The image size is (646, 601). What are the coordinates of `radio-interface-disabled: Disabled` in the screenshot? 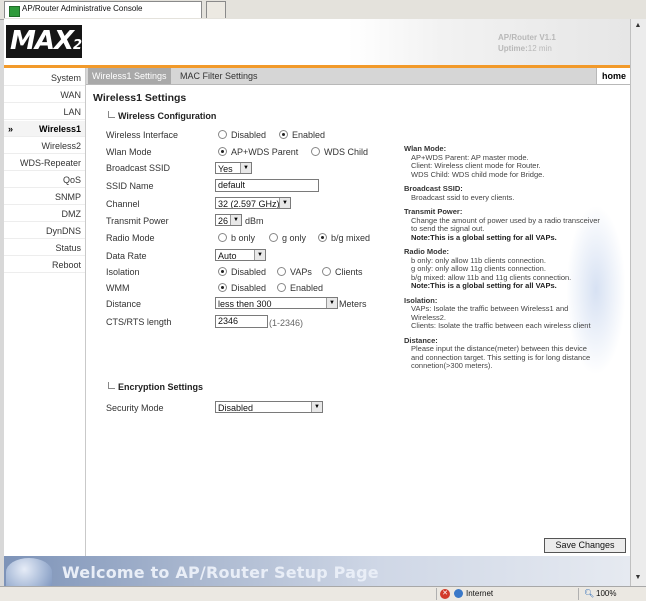 It's located at (242, 135).